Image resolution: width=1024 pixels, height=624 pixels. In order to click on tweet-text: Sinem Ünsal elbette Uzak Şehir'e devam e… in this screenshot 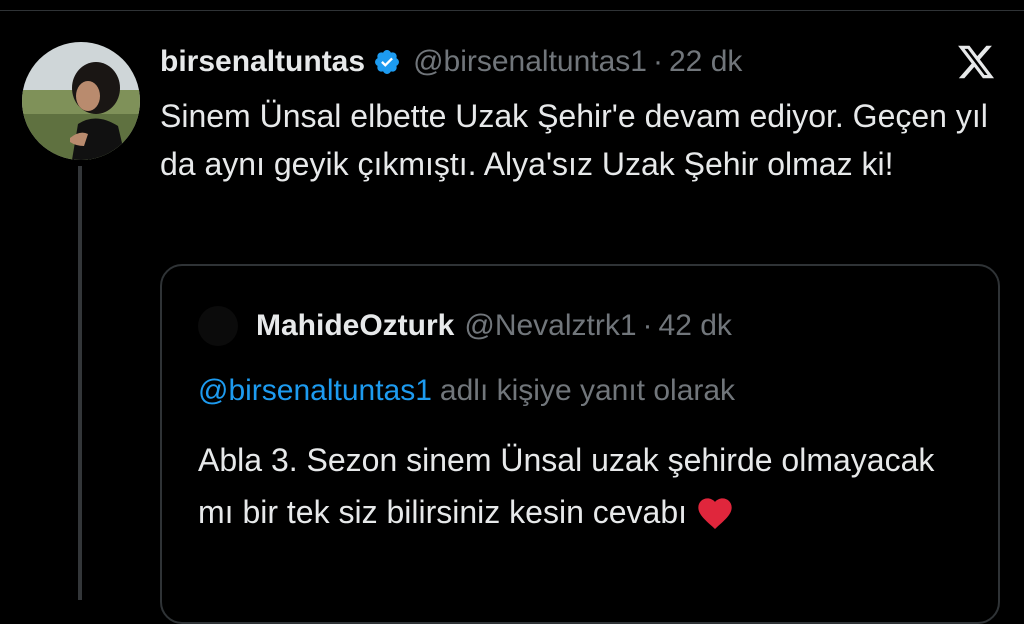, I will do `click(574, 140)`.